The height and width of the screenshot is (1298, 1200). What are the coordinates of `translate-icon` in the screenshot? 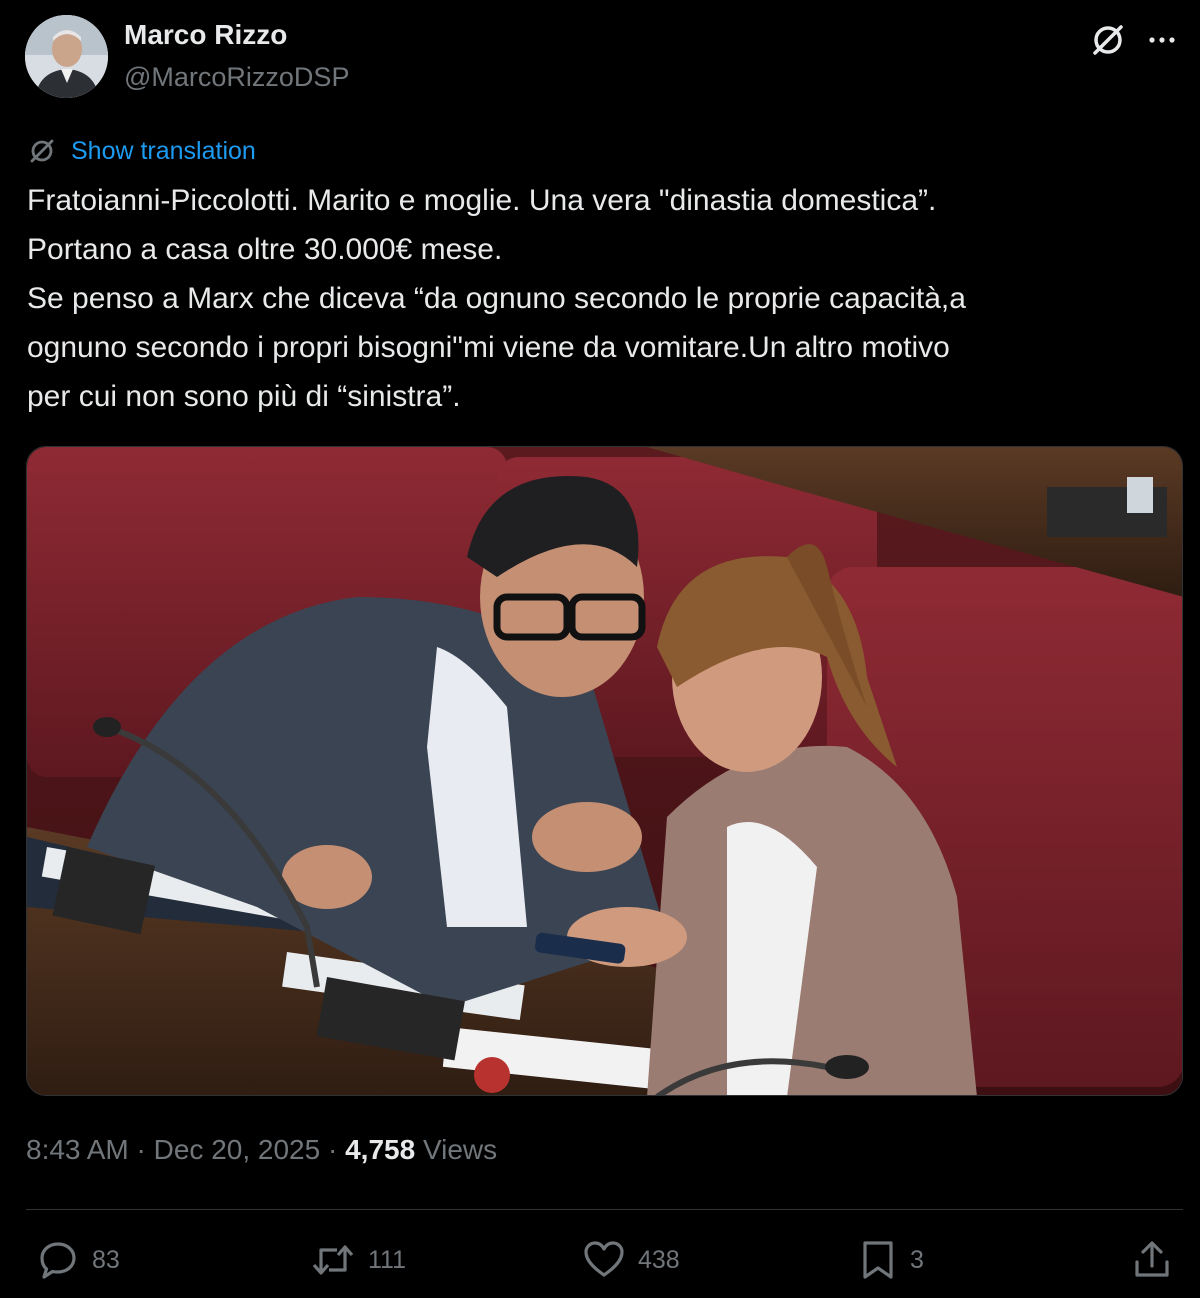 It's located at (42, 151).